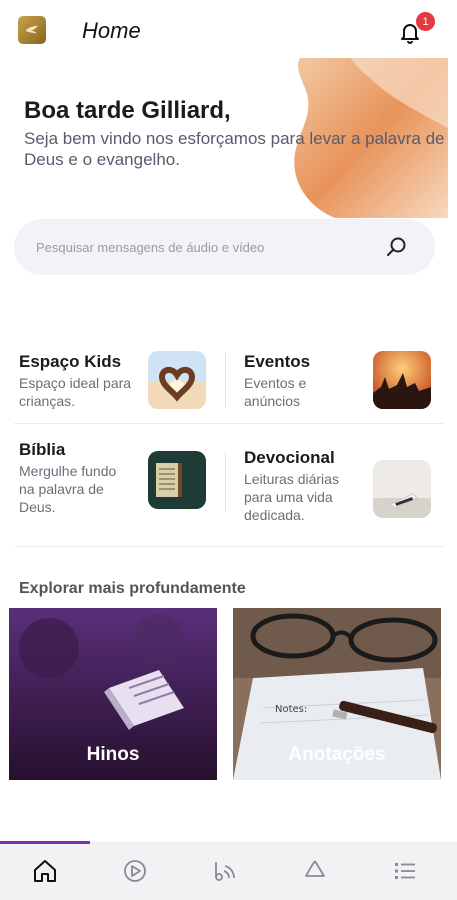 This screenshot has height=900, width=457. I want to click on heart-hands-image, so click(177, 380).